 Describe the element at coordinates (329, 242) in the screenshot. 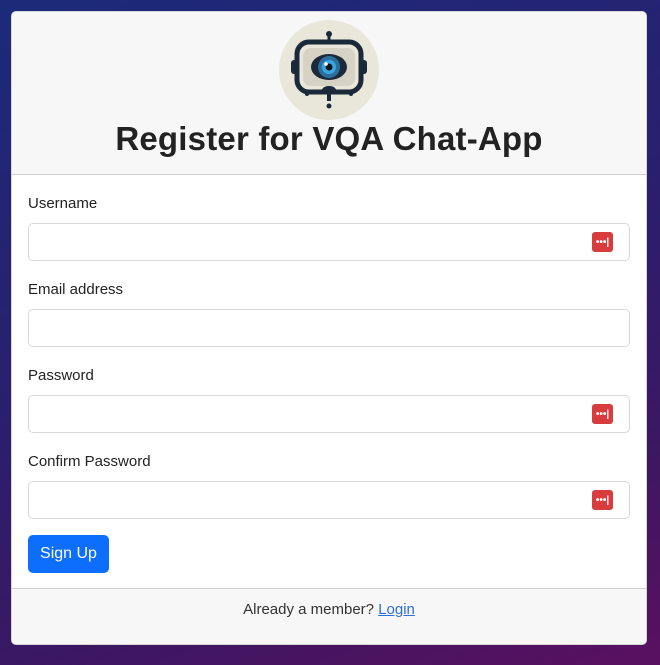

I see `username-input: •••|` at that location.